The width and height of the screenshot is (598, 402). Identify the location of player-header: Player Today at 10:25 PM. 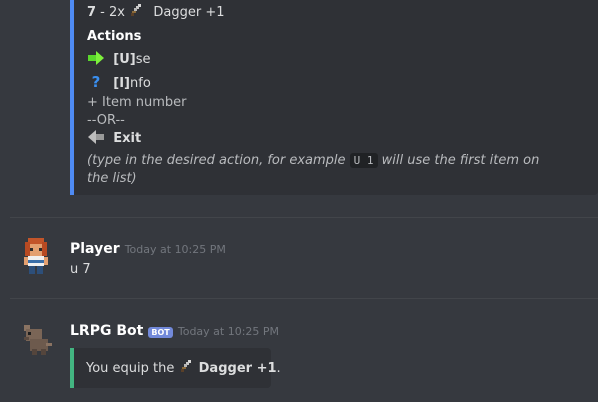
(148, 247).